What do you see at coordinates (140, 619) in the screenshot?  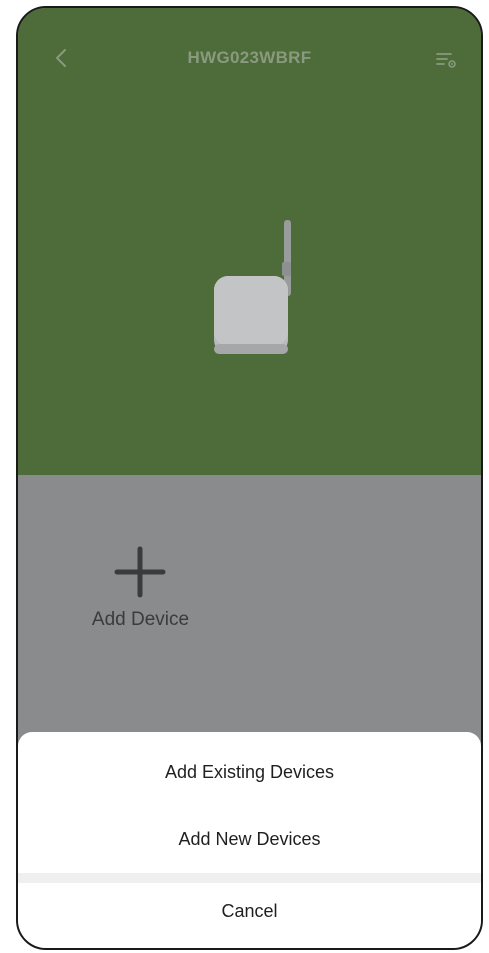 I see `add-device-label: Add Device` at bounding box center [140, 619].